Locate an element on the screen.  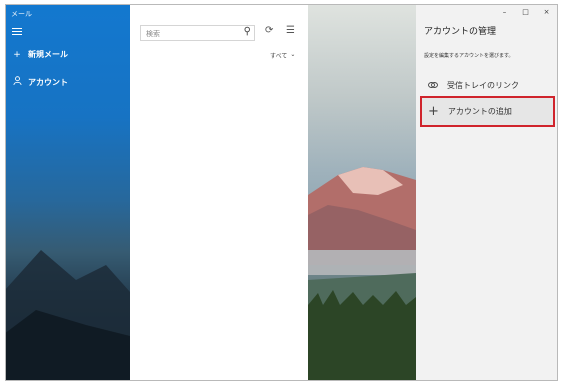
accounts-button: アカウント is located at coordinates (40, 82).